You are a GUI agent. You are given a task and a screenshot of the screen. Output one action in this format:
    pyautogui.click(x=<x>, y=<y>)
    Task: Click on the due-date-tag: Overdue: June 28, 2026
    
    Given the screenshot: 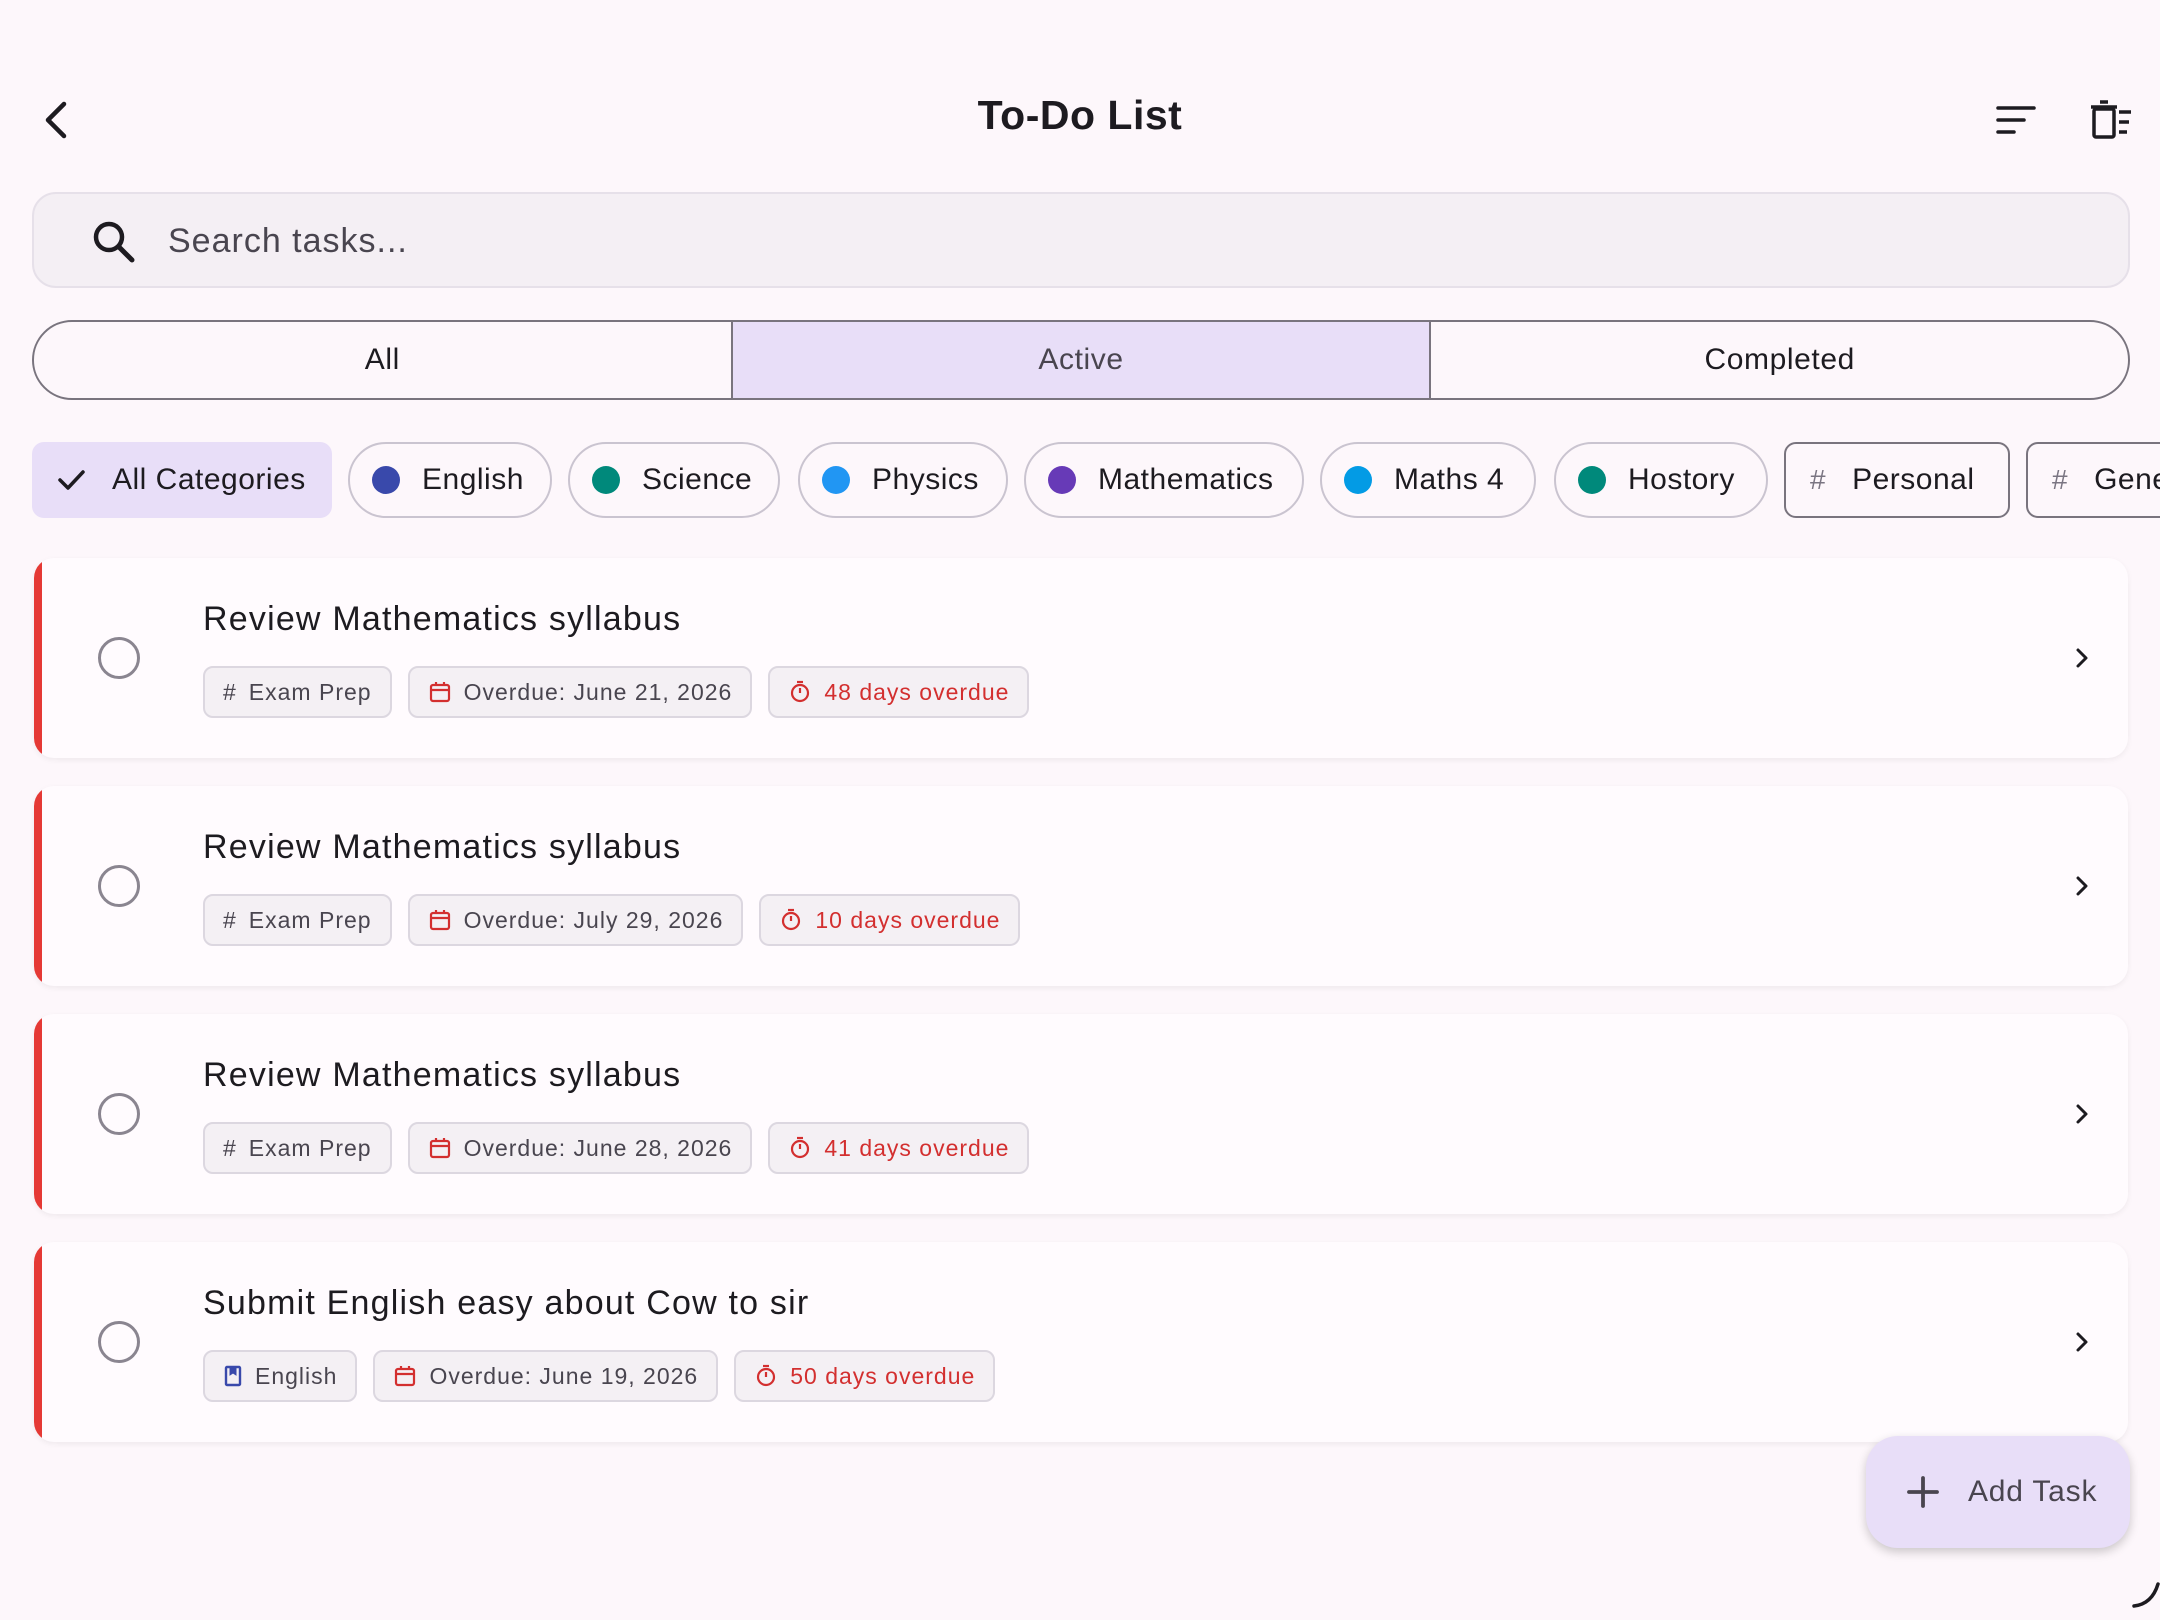 What is the action you would take?
    pyautogui.click(x=580, y=1148)
    